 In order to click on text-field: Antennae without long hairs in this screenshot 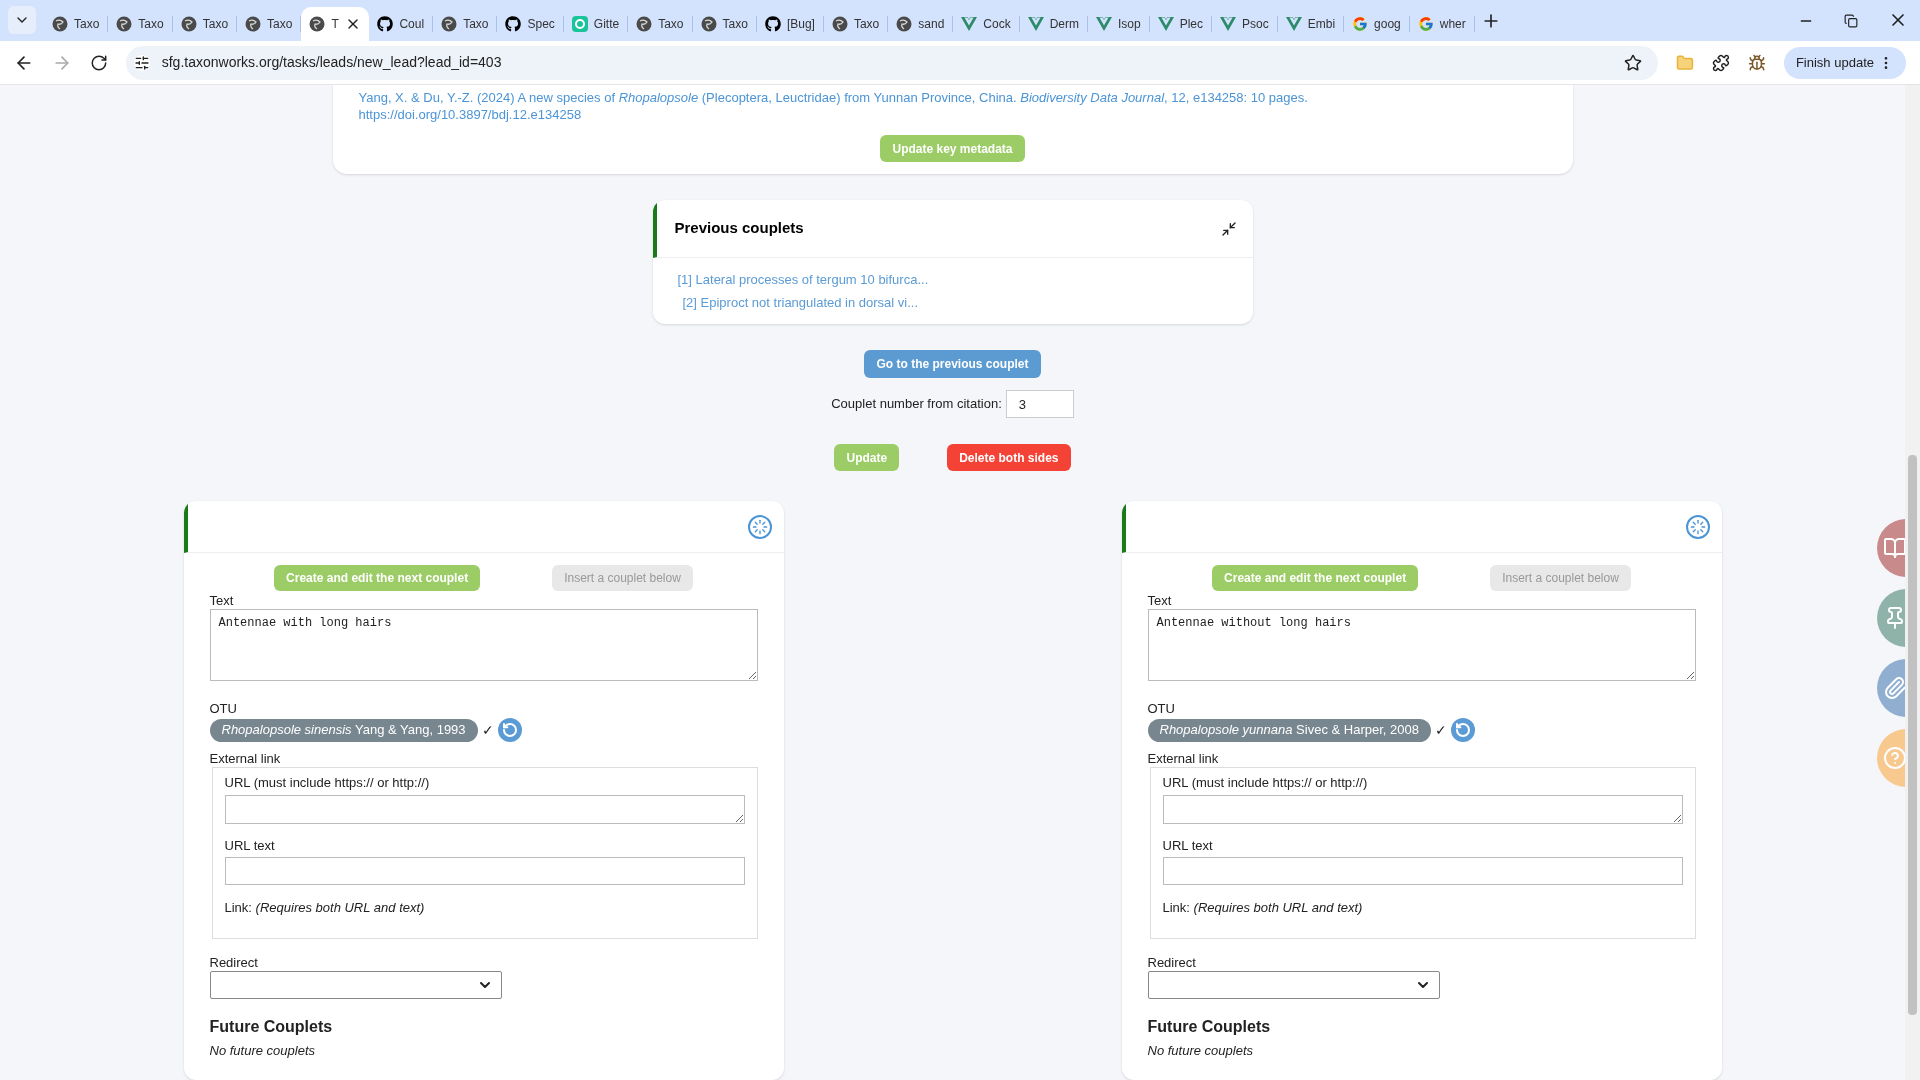, I will do `click(1421, 645)`.